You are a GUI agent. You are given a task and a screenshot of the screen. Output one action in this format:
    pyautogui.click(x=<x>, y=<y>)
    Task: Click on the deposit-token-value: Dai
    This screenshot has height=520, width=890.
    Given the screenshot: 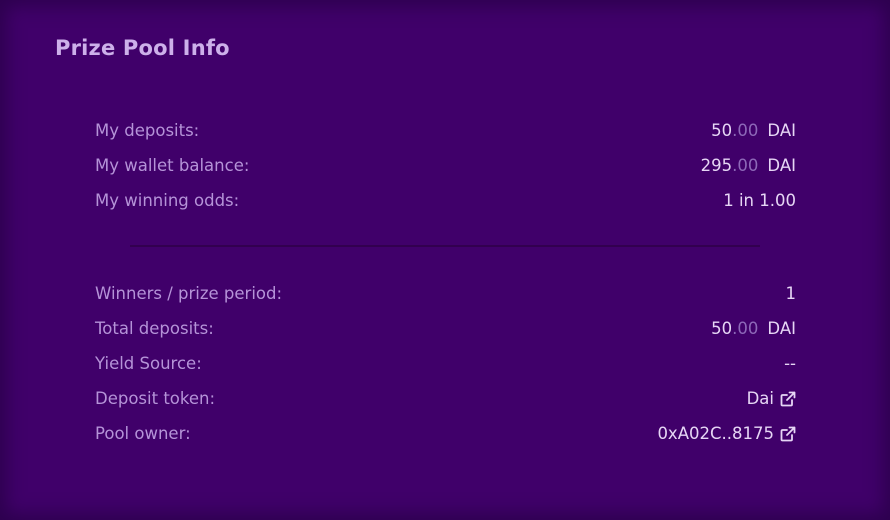 What is the action you would take?
    pyautogui.click(x=760, y=398)
    